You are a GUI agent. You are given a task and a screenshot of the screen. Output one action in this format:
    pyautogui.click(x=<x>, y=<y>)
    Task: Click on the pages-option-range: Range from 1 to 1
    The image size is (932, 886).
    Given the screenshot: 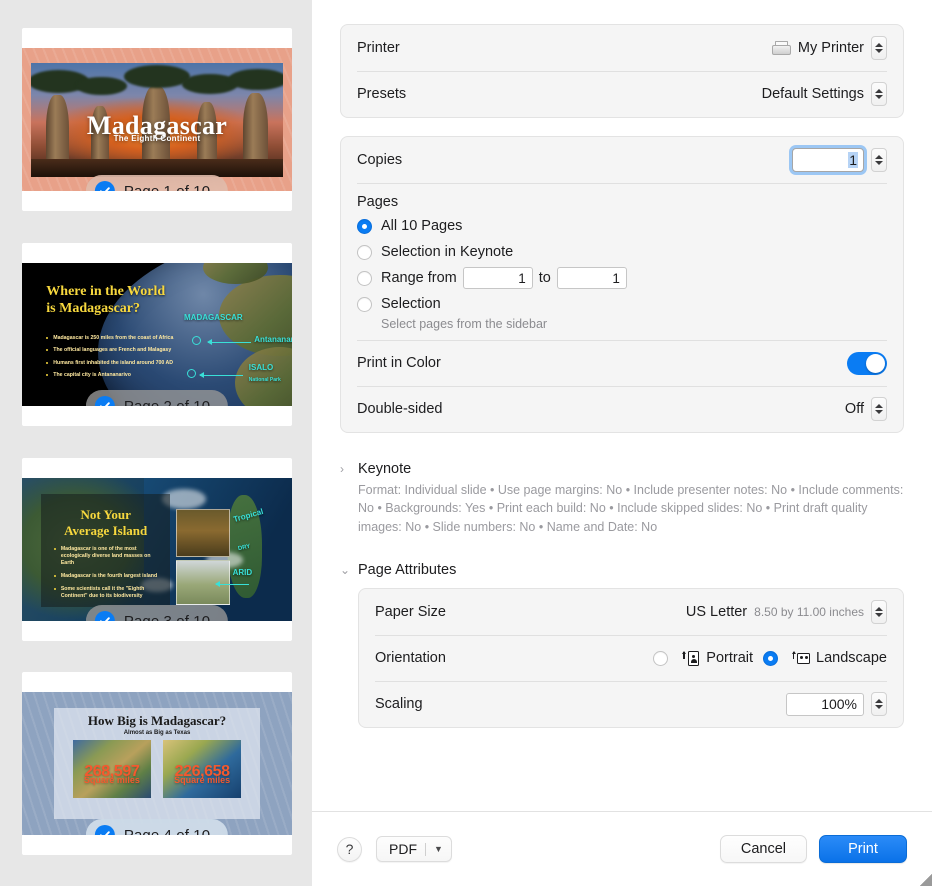 What is the action you would take?
    pyautogui.click(x=622, y=278)
    